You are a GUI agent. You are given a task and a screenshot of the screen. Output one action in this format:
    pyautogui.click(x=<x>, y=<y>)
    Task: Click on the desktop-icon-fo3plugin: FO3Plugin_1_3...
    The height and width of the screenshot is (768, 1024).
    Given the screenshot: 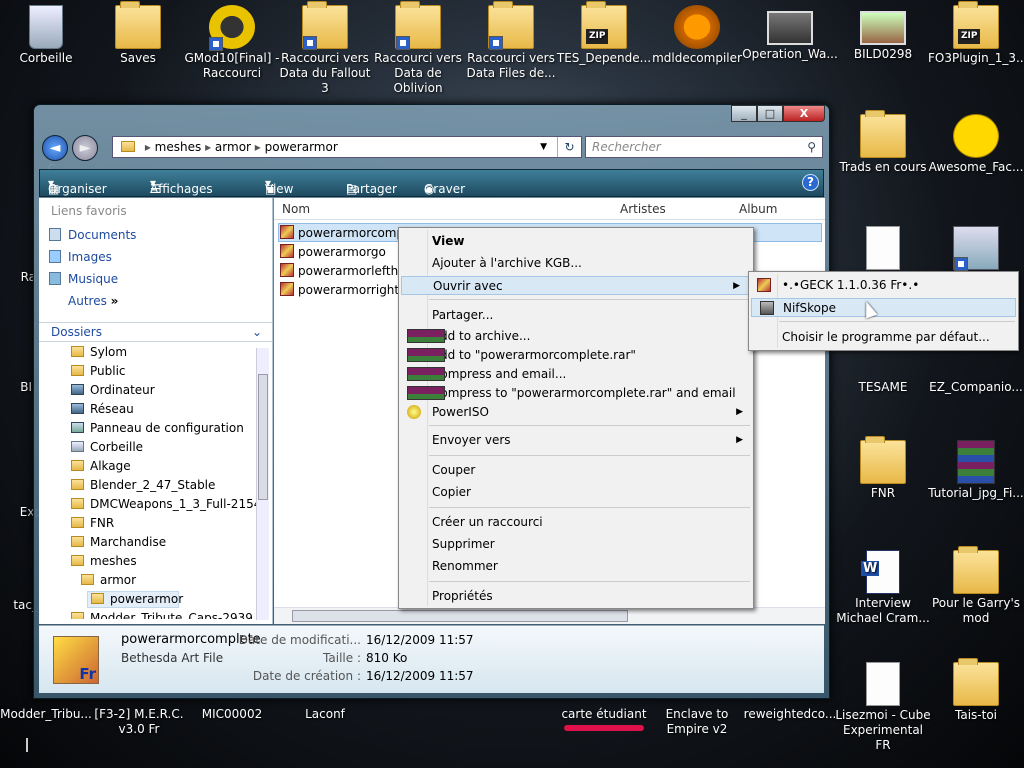 What is the action you would take?
    pyautogui.click(x=976, y=33)
    